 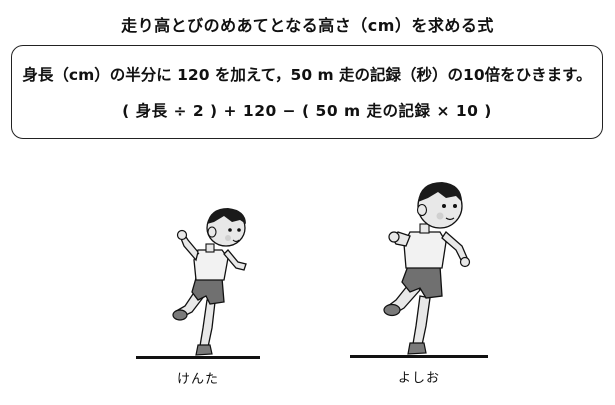 What do you see at coordinates (444, 206) in the screenshot?
I see `yoshio-eye` at bounding box center [444, 206].